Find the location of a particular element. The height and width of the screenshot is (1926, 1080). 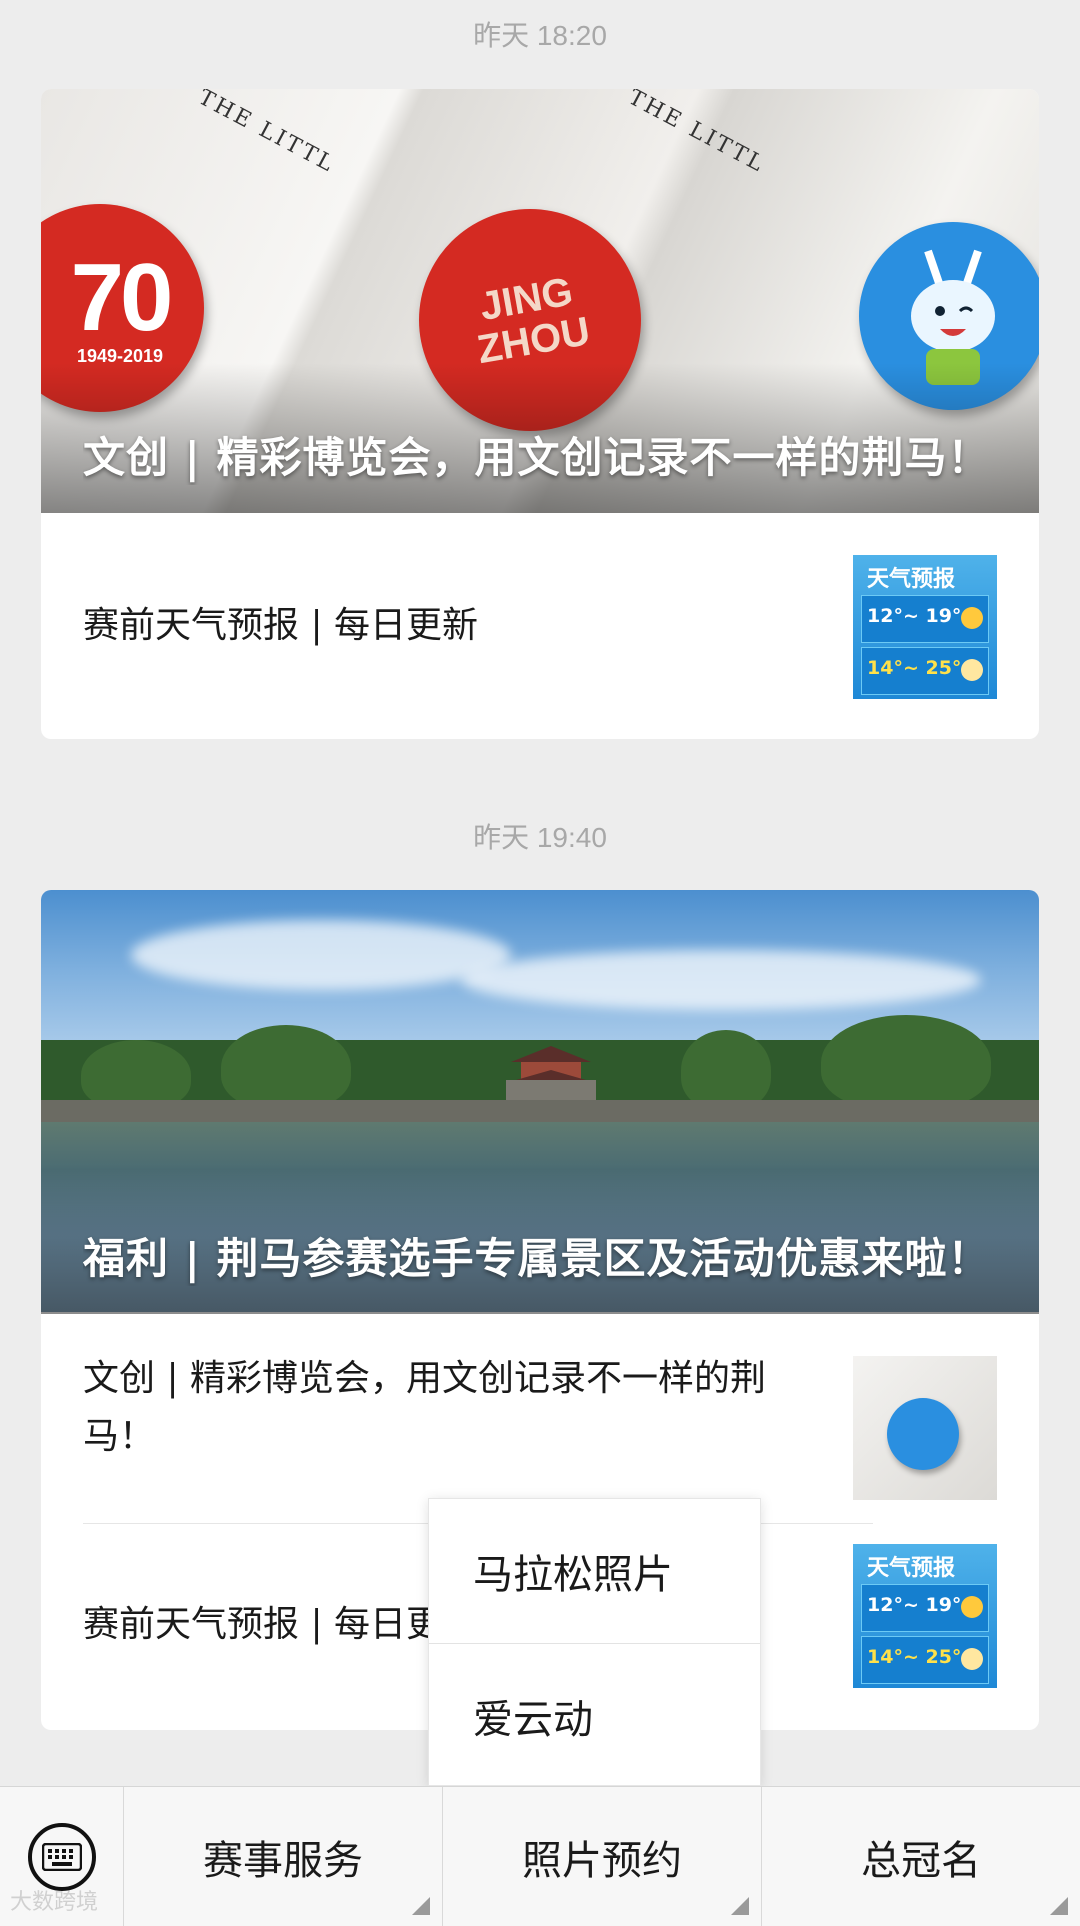

city-wall is located at coordinates (540, 1111).